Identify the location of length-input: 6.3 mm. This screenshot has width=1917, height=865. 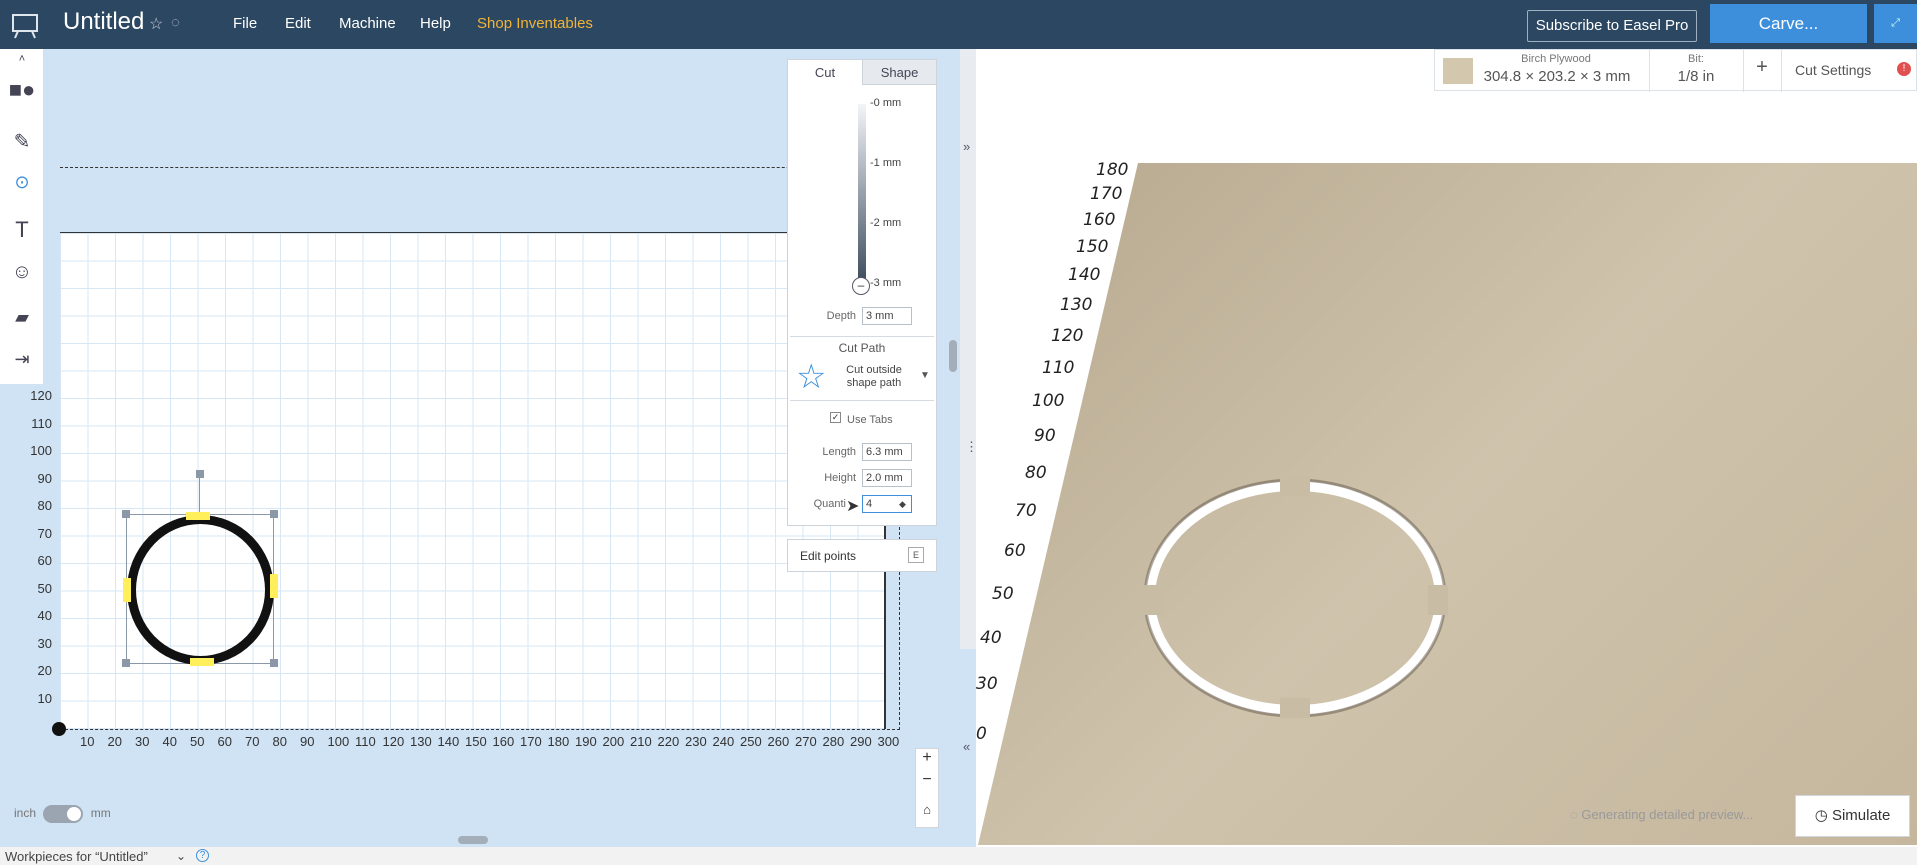
(887, 452).